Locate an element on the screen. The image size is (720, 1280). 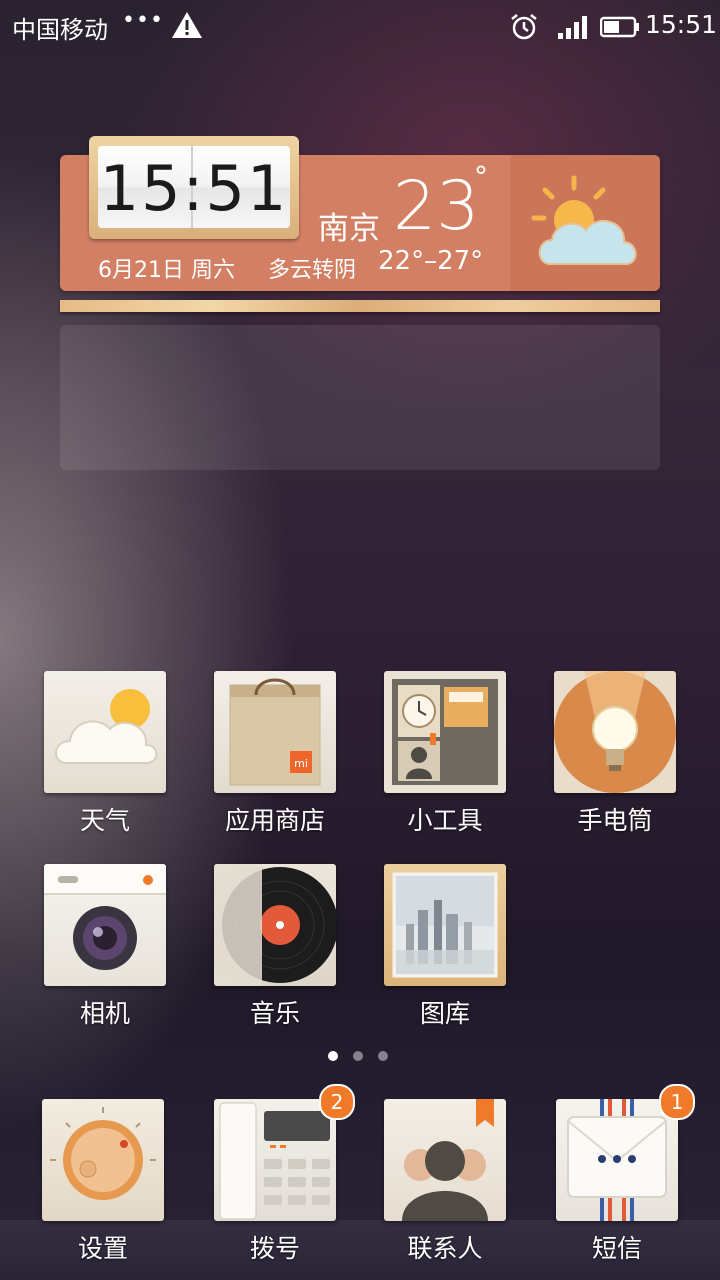
partly-cloudy-icon is located at coordinates (584, 220).